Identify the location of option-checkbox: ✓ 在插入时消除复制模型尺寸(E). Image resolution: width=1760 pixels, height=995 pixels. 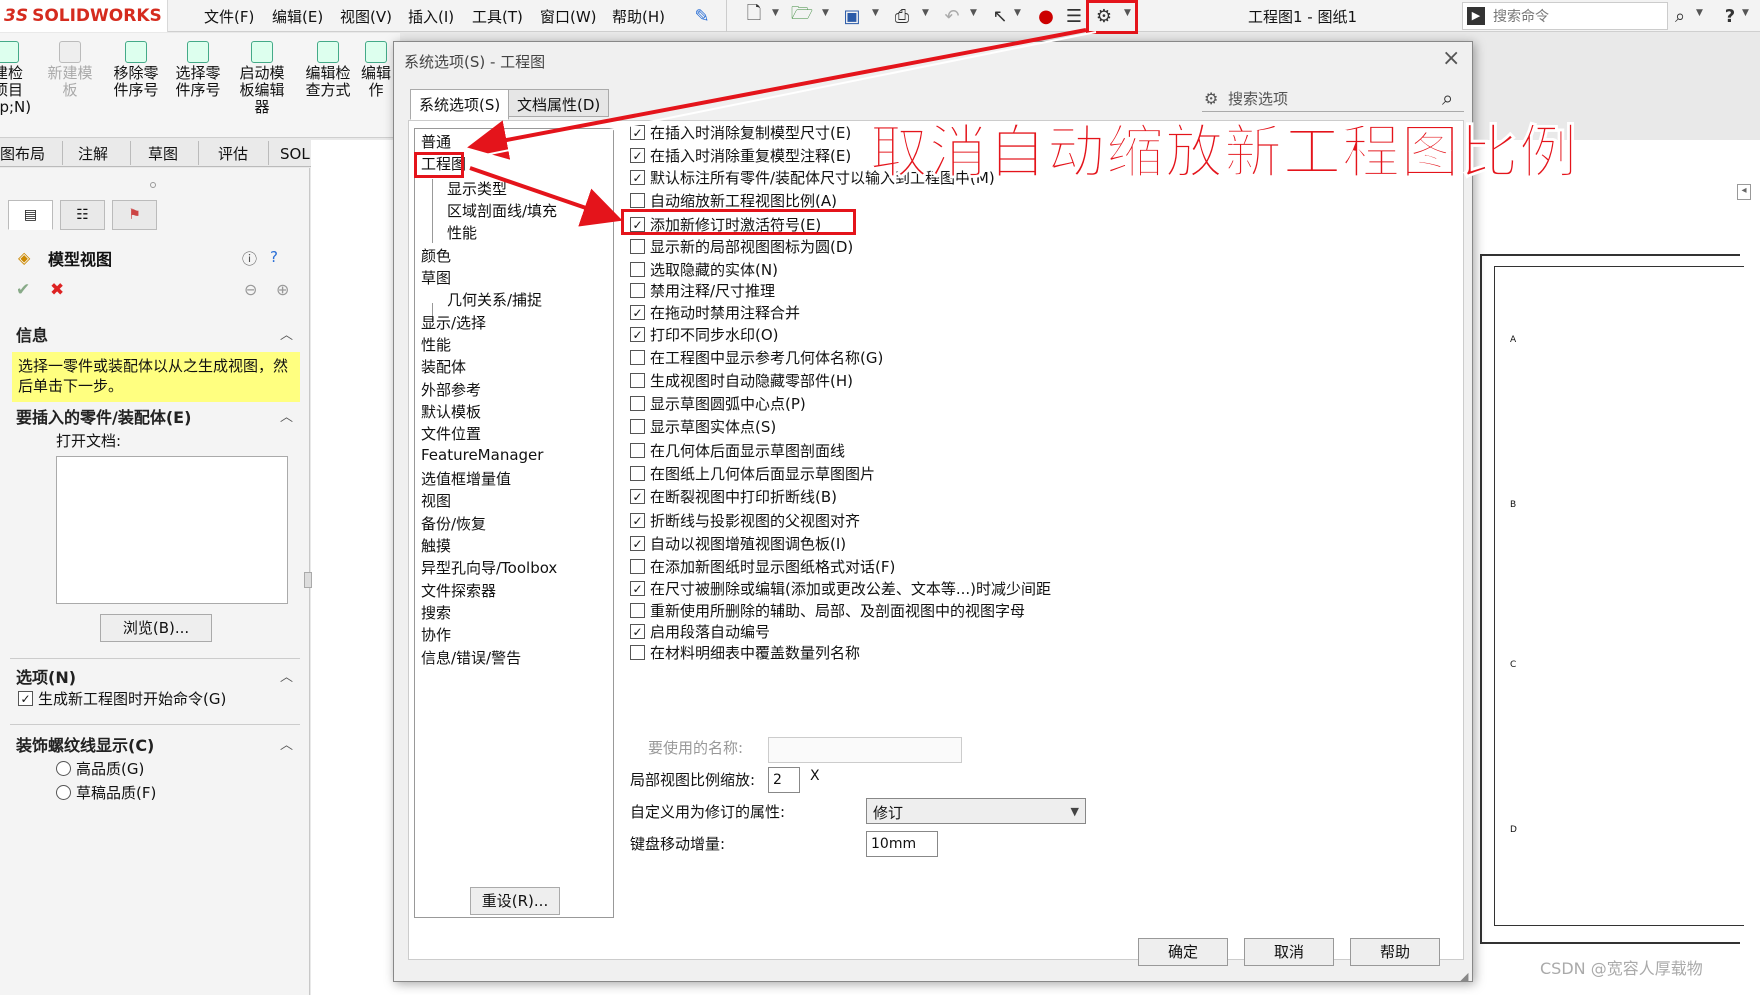
(740, 132).